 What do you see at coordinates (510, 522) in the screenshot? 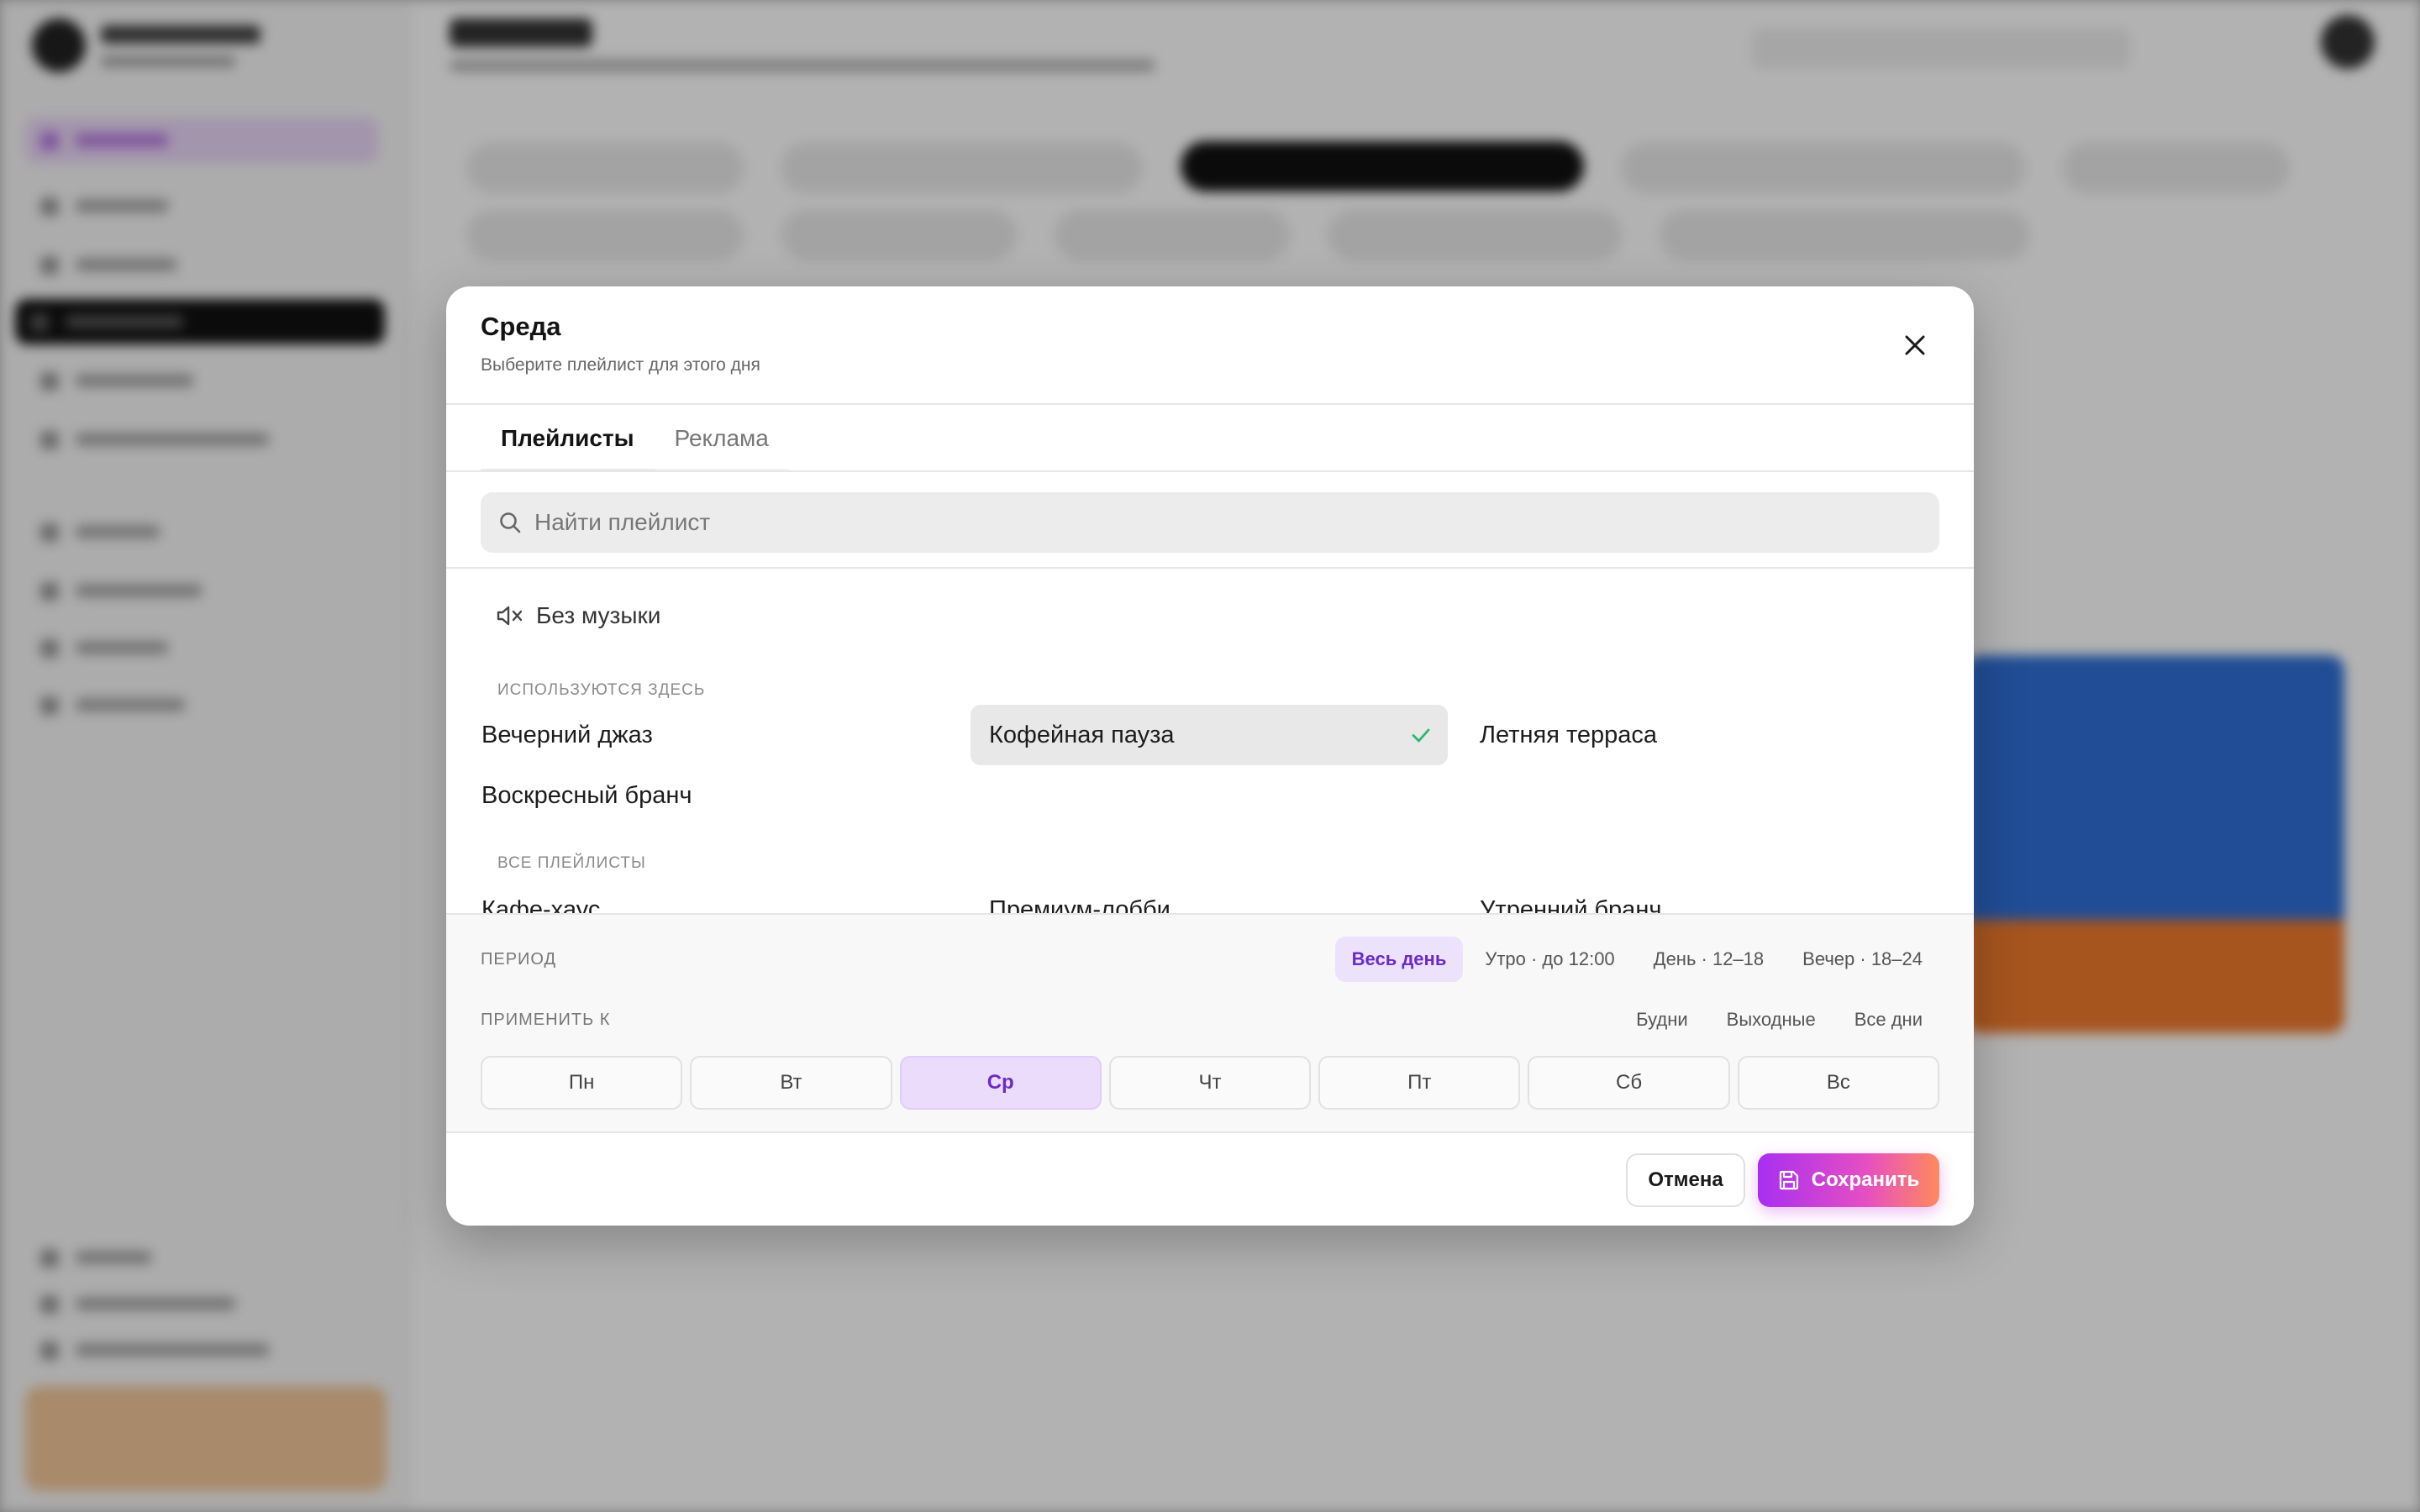
I see `search-icon` at bounding box center [510, 522].